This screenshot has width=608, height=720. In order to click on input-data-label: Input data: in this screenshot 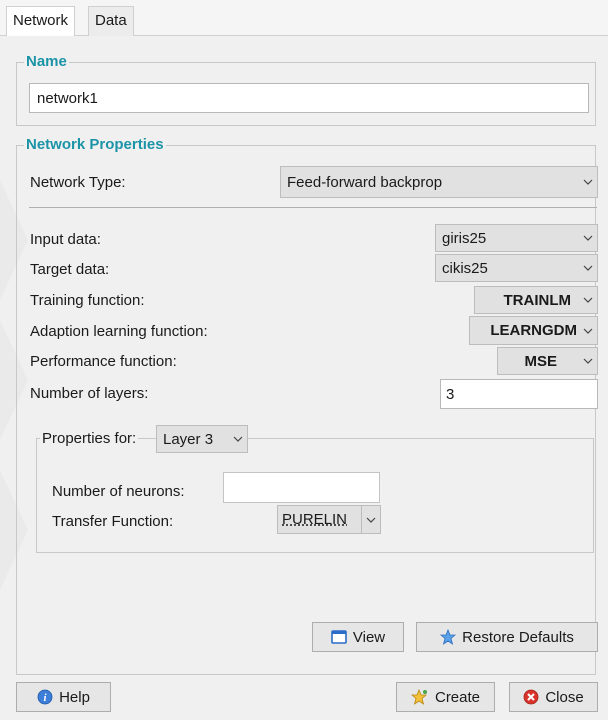, I will do `click(65, 239)`.